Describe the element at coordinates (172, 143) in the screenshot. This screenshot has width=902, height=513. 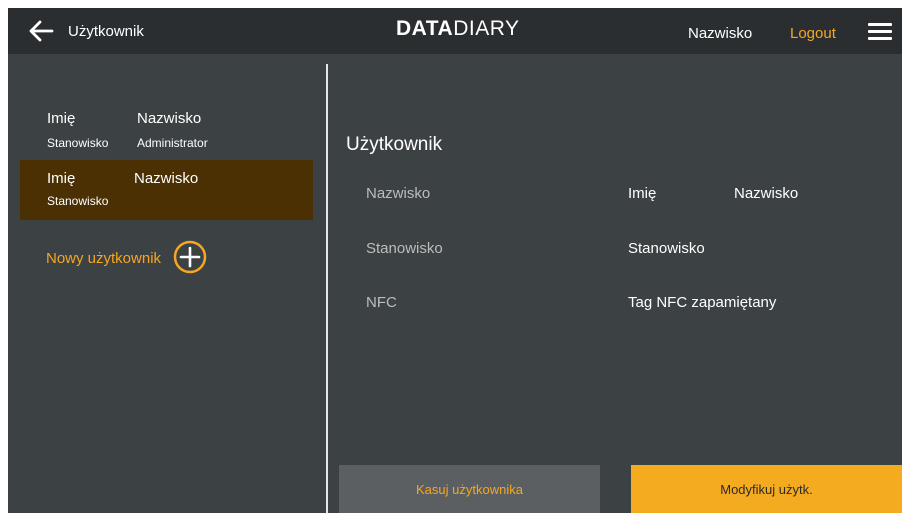
I see `user-role: Administrator` at that location.